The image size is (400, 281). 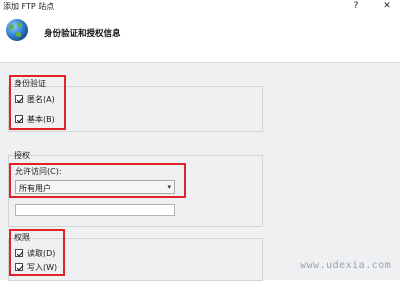 I want to click on permissions-title: 权限, so click(x=22, y=237).